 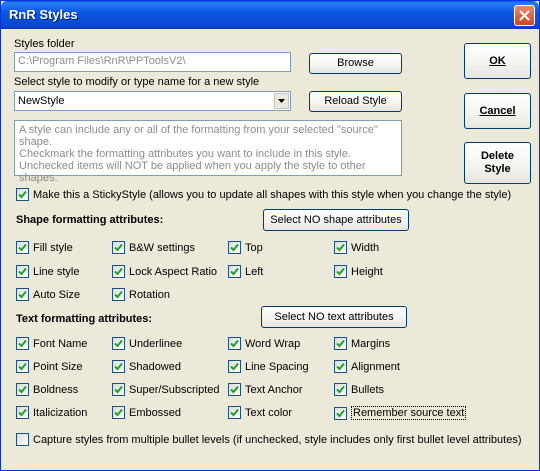 I want to click on checkbox-label: B&W settings, so click(x=162, y=247).